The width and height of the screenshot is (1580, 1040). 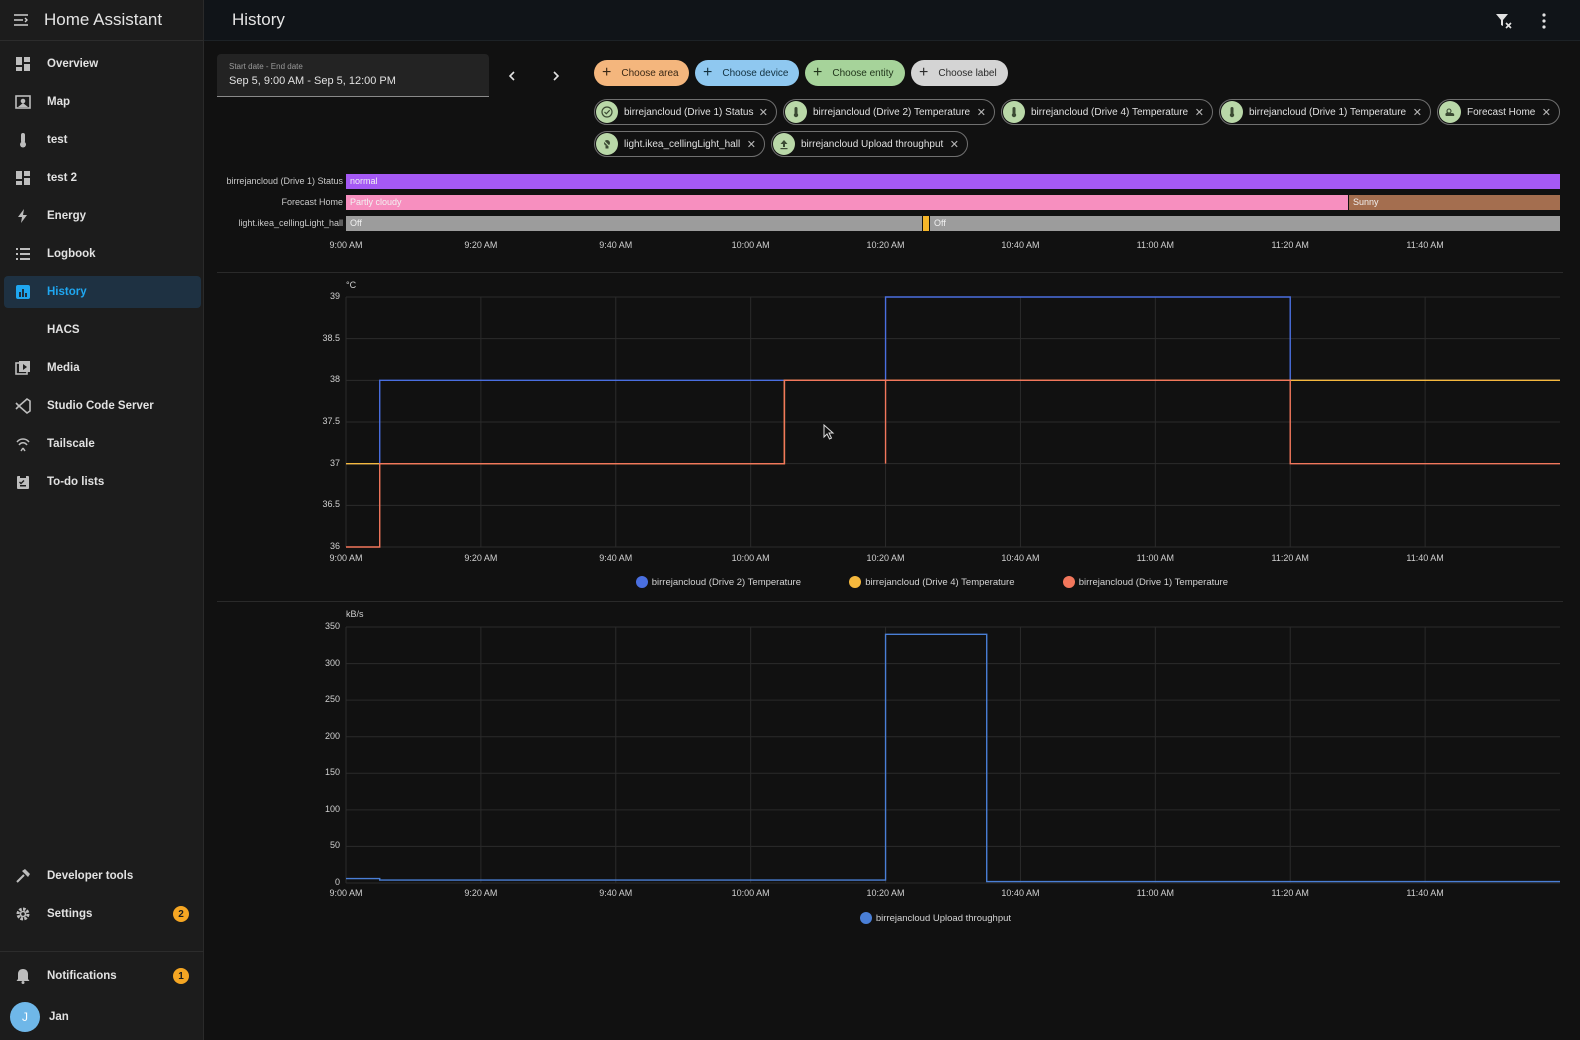 I want to click on sidebar-item-notifications: Notifications 1, so click(x=102, y=976).